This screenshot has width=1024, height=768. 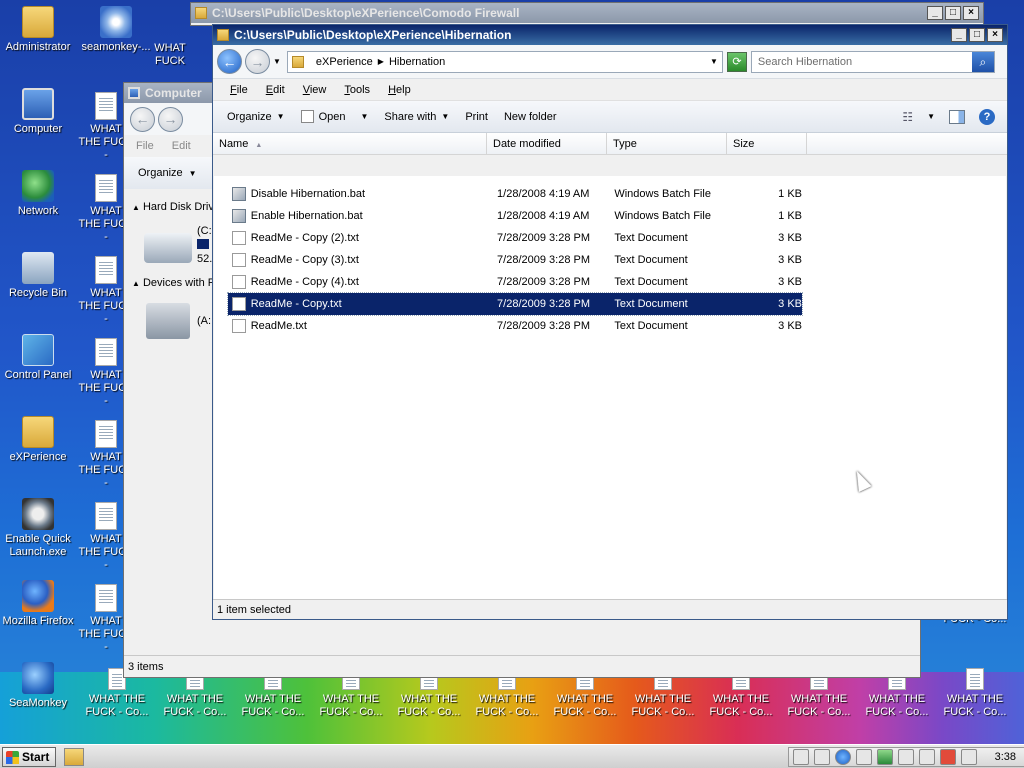 What do you see at coordinates (204, 231) in the screenshot?
I see `drive-c-label: (C:` at bounding box center [204, 231].